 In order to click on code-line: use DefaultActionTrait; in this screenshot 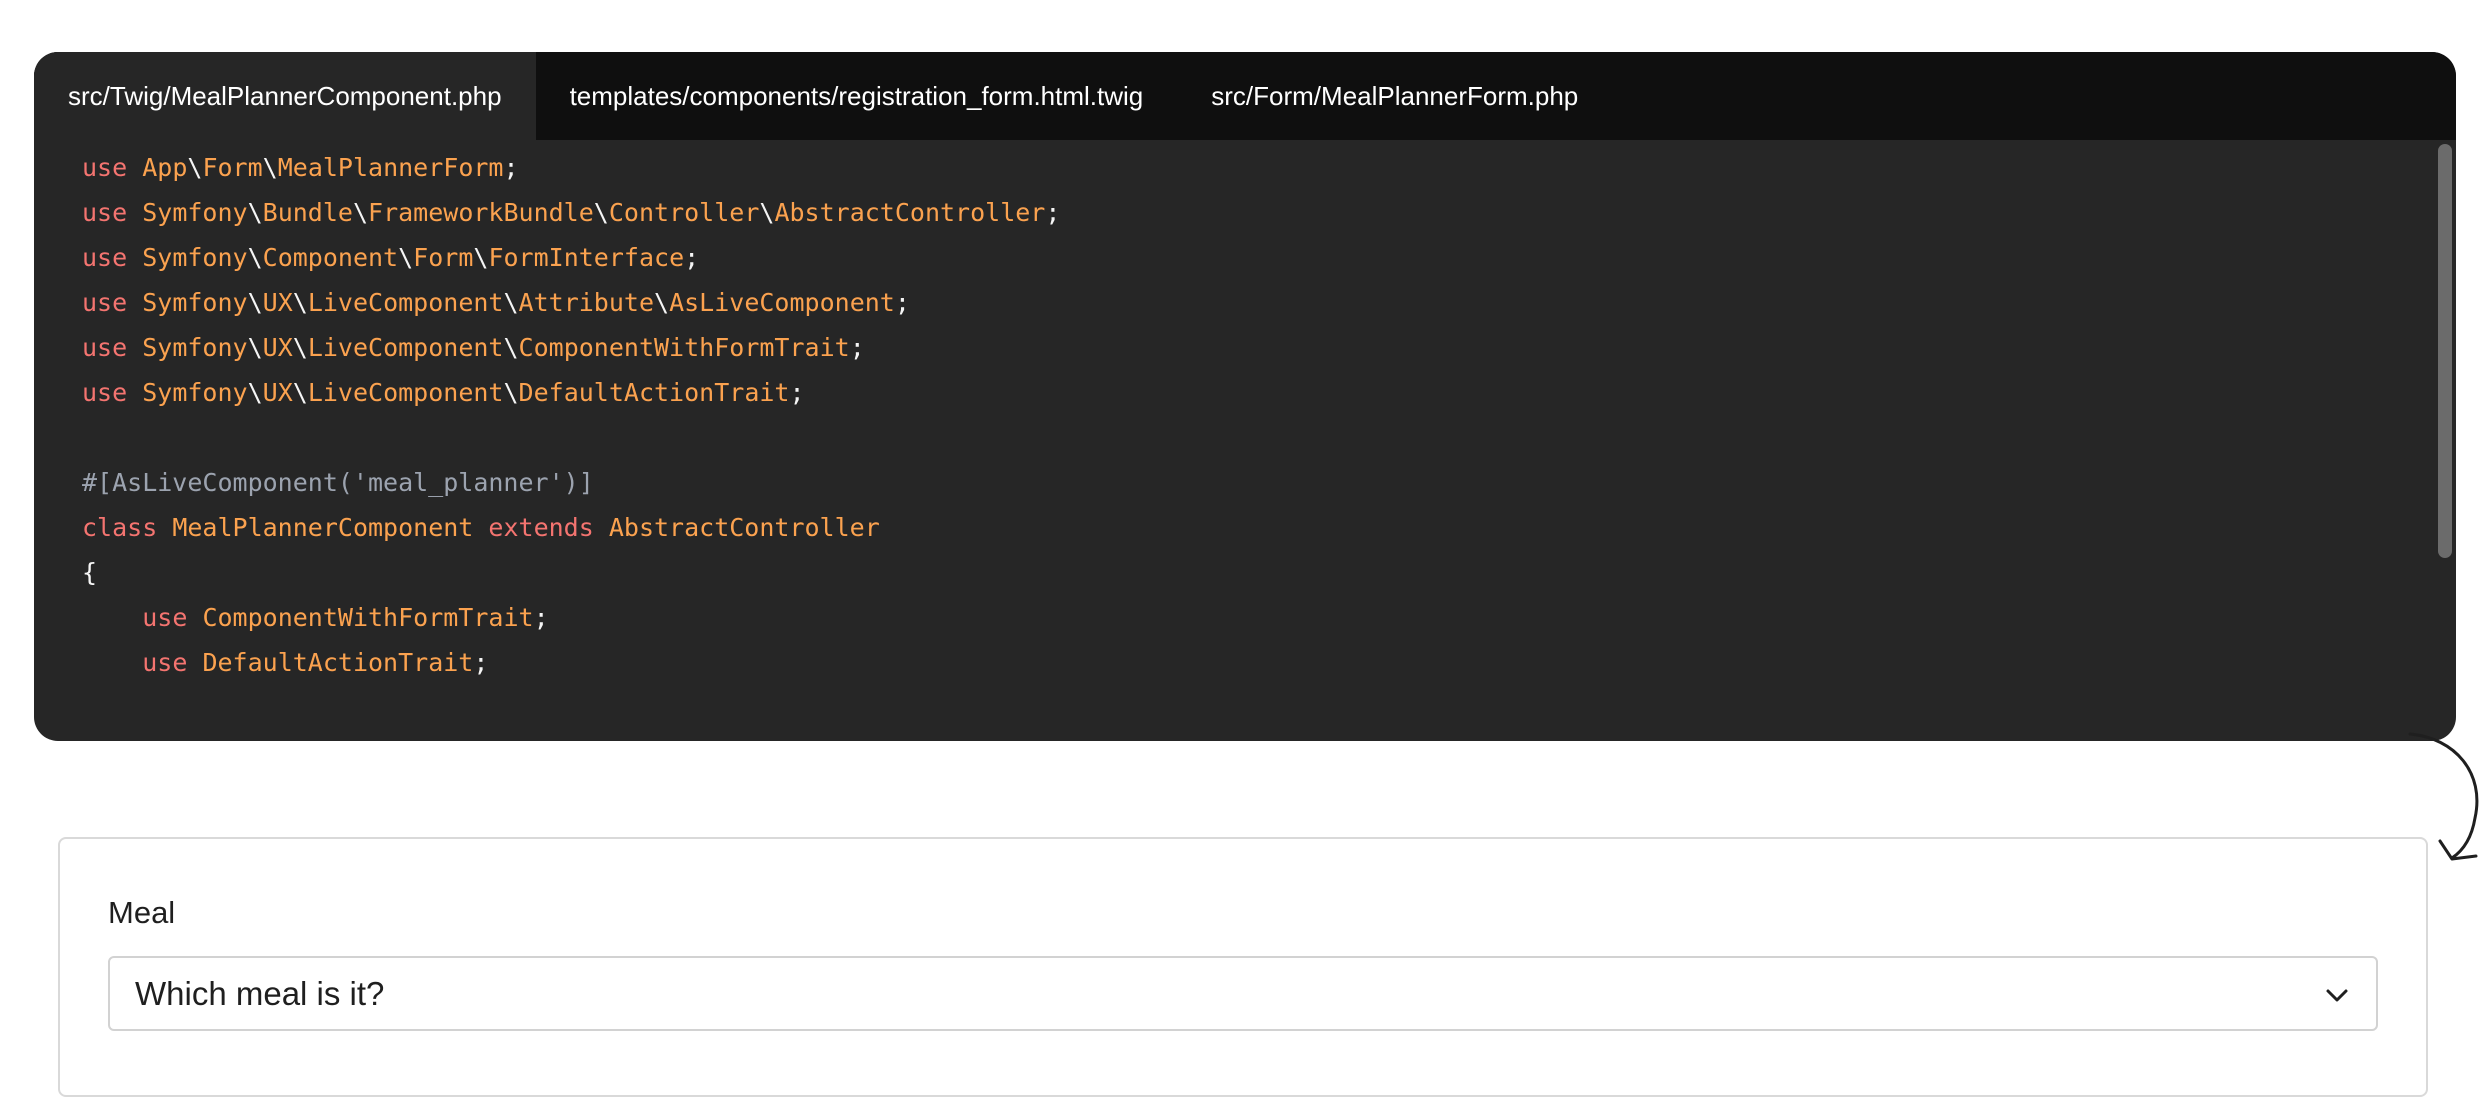, I will do `click(571, 662)`.